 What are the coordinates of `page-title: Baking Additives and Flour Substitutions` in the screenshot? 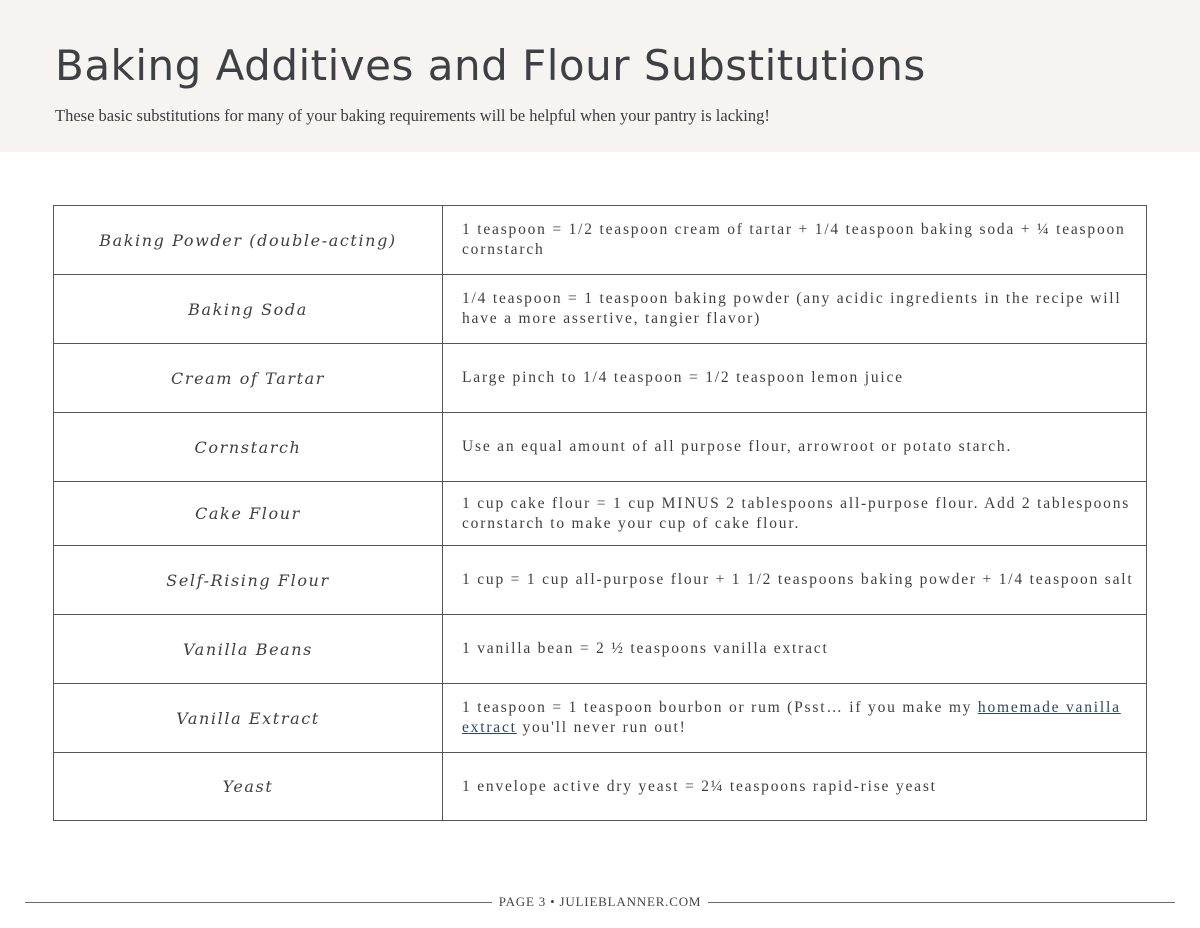 It's located at (490, 65).